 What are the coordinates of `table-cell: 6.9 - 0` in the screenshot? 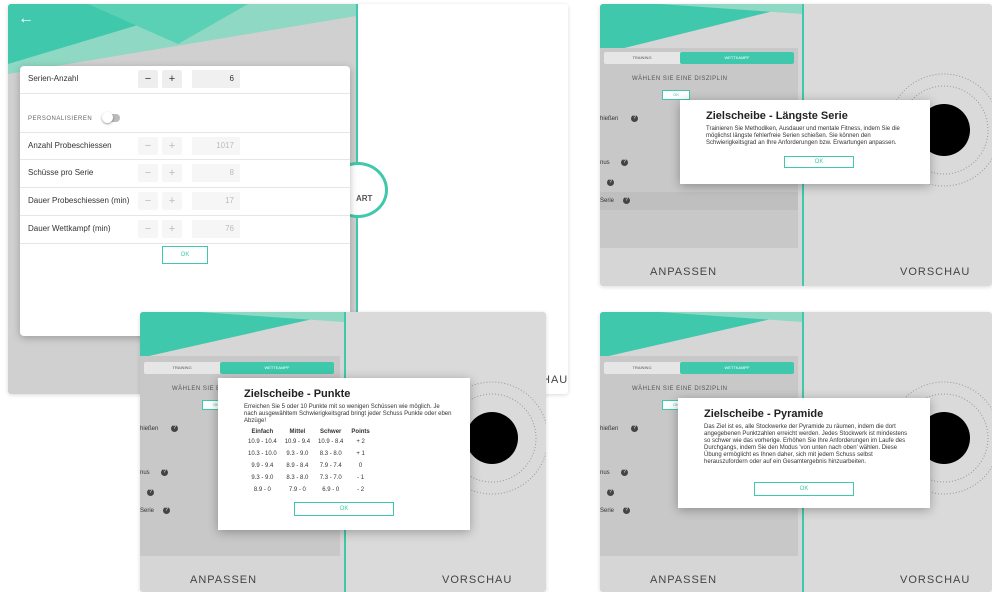 It's located at (331, 490).